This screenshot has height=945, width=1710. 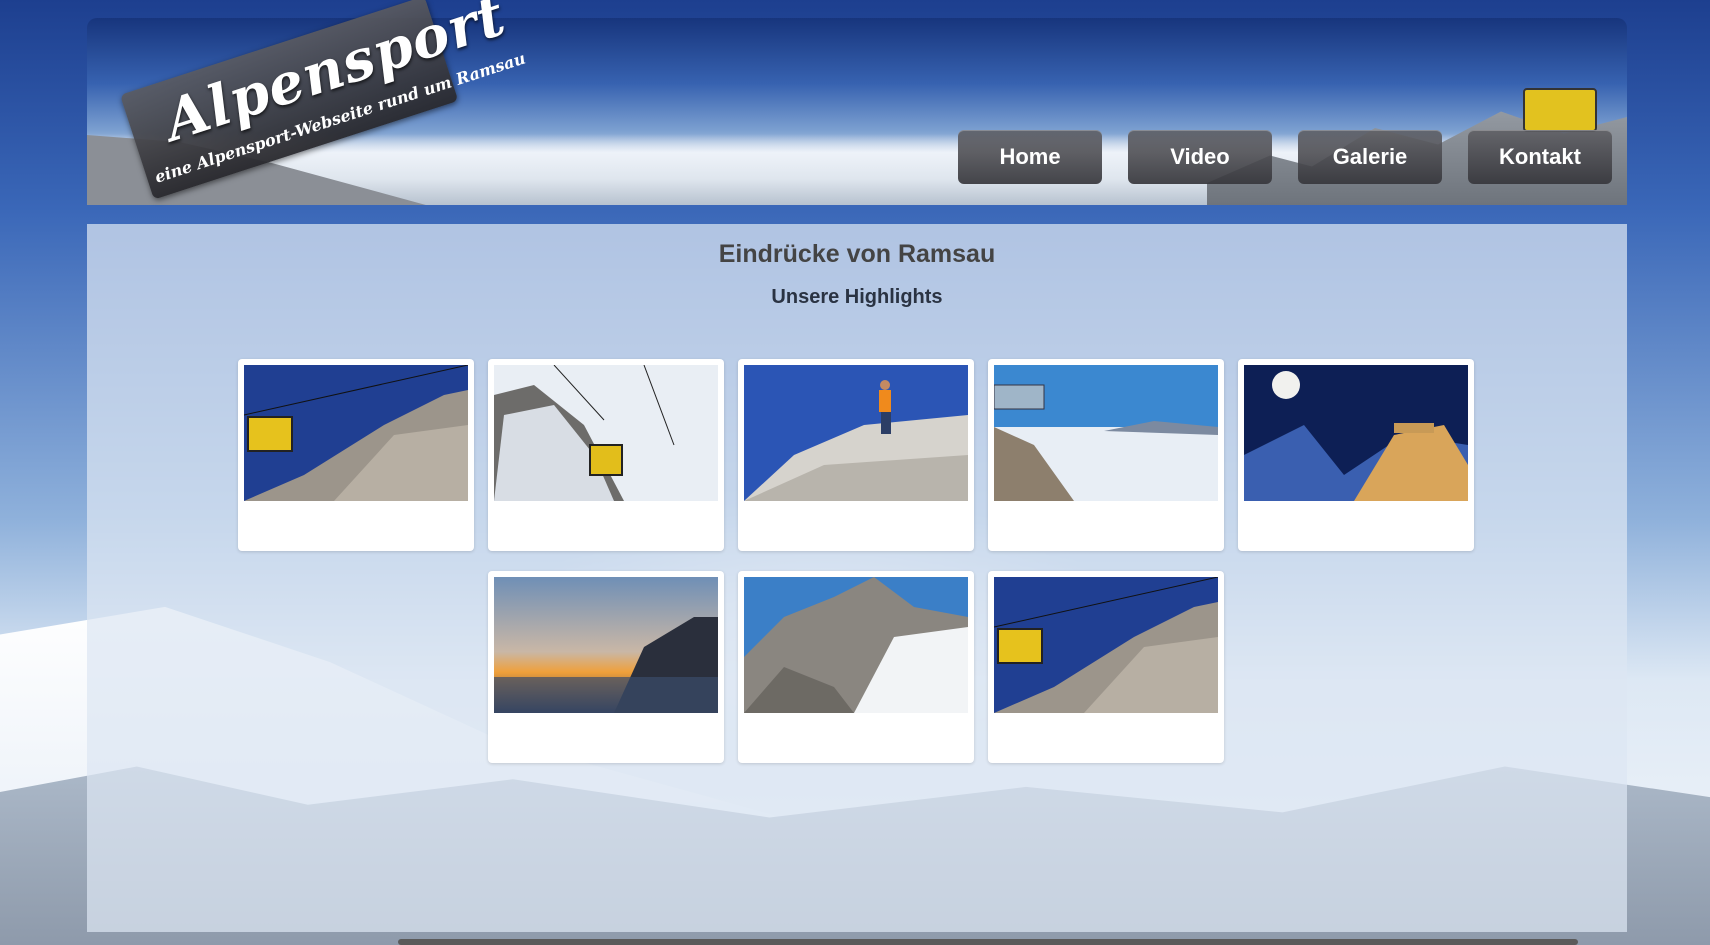 I want to click on cable-car-icon, so click(x=1560, y=110).